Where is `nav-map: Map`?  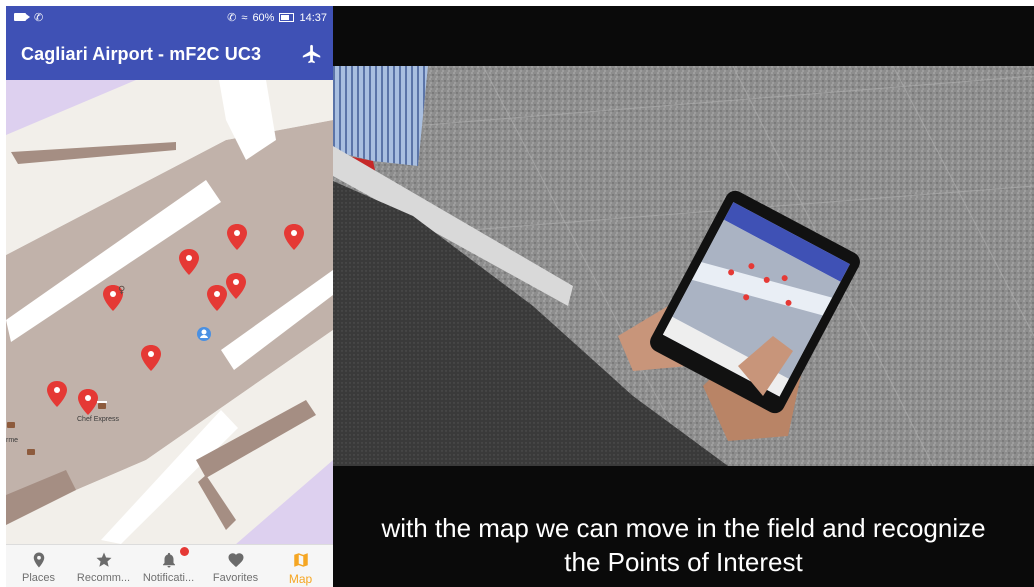 nav-map: Map is located at coordinates (300, 566).